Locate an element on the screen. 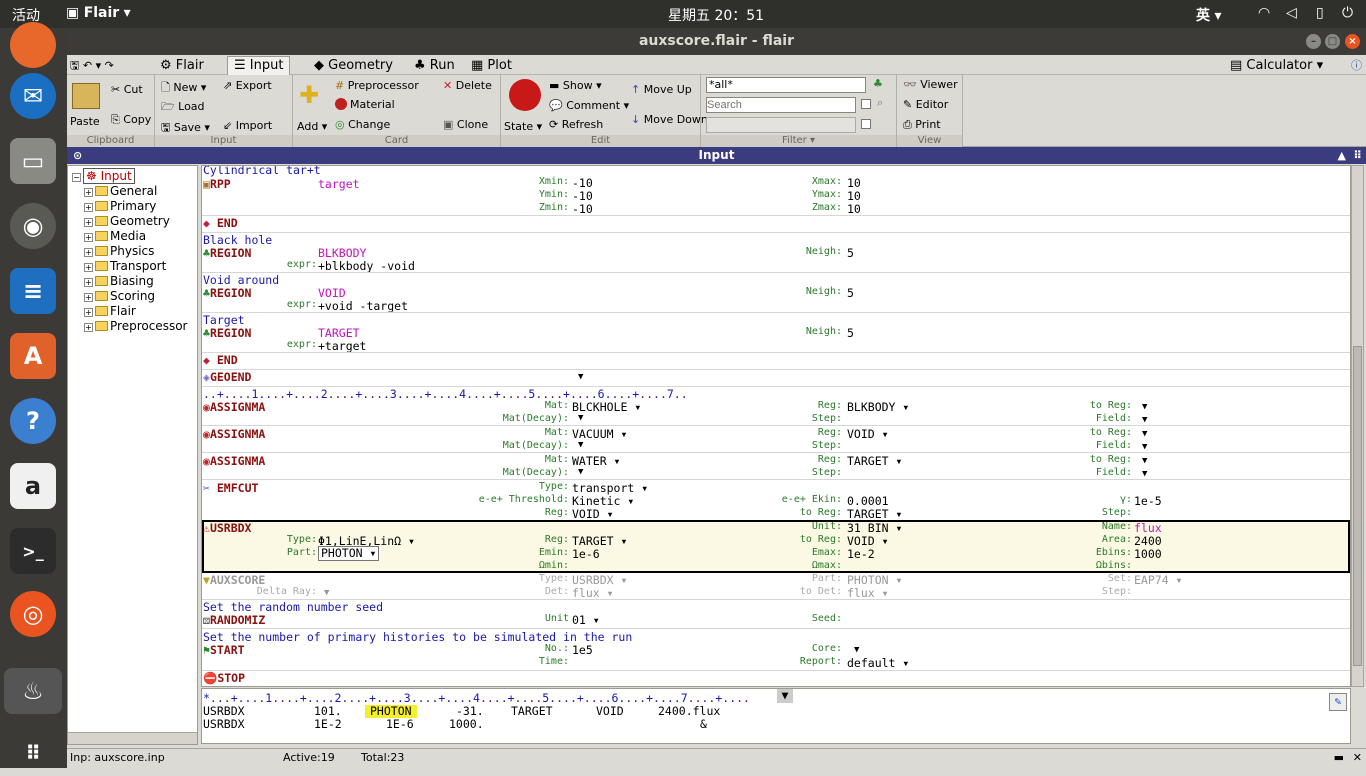 This screenshot has height=776, width=1366. tree-item-physics: + Physics is located at coordinates (119, 251).